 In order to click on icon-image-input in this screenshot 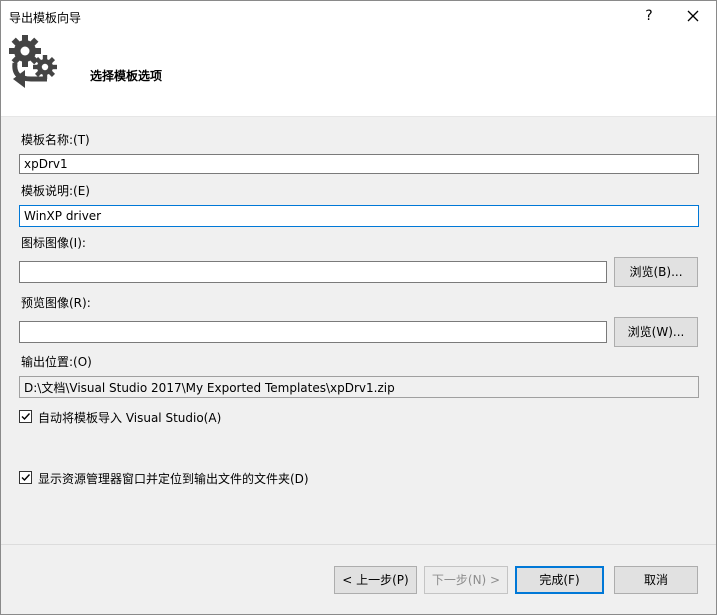, I will do `click(313, 272)`.